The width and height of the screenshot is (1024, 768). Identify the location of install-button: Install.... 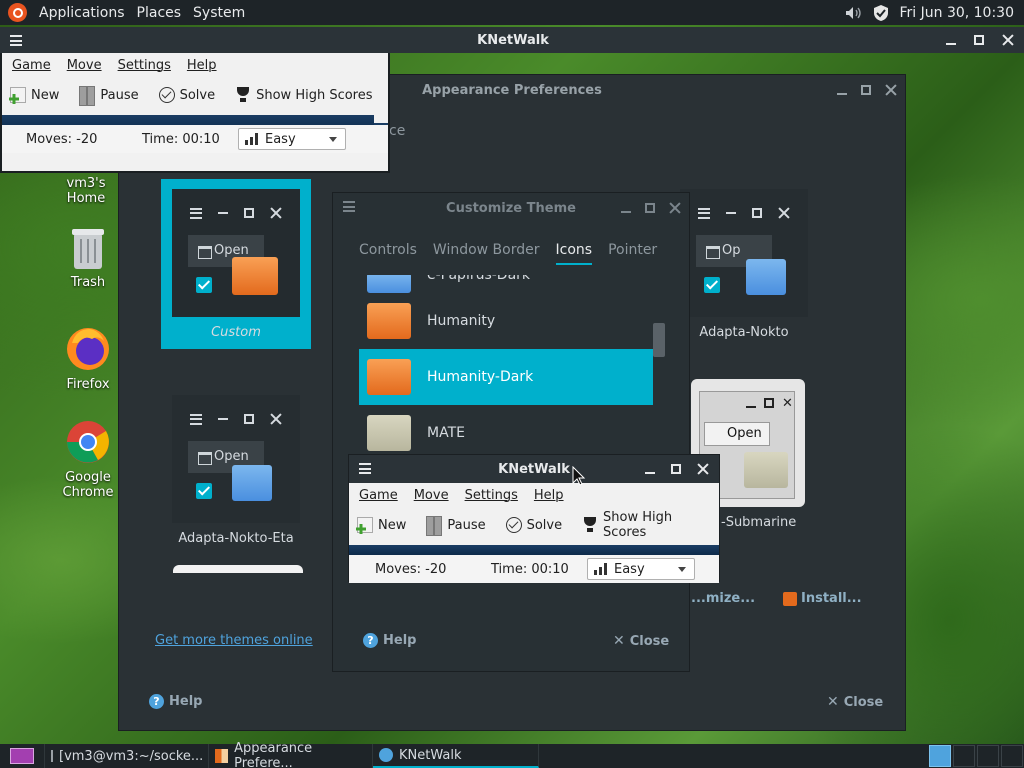
(822, 598).